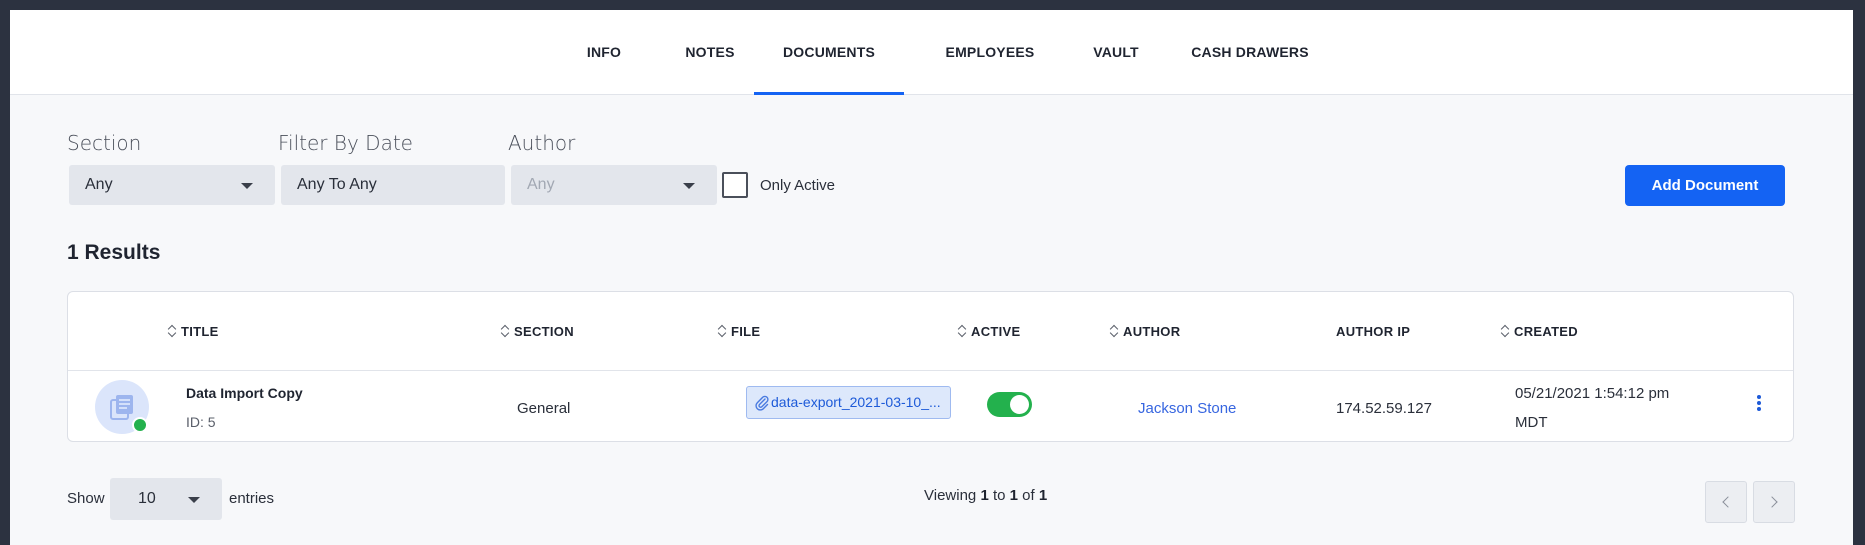 This screenshot has width=1865, height=545. Describe the element at coordinates (710, 52) in the screenshot. I see `tab-notes: NOTES` at that location.